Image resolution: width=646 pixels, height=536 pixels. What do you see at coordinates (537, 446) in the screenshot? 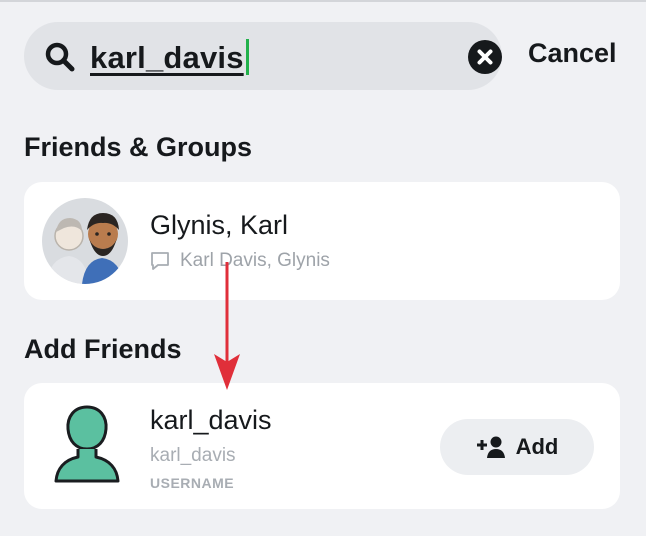
I see `add-button-label: Add` at bounding box center [537, 446].